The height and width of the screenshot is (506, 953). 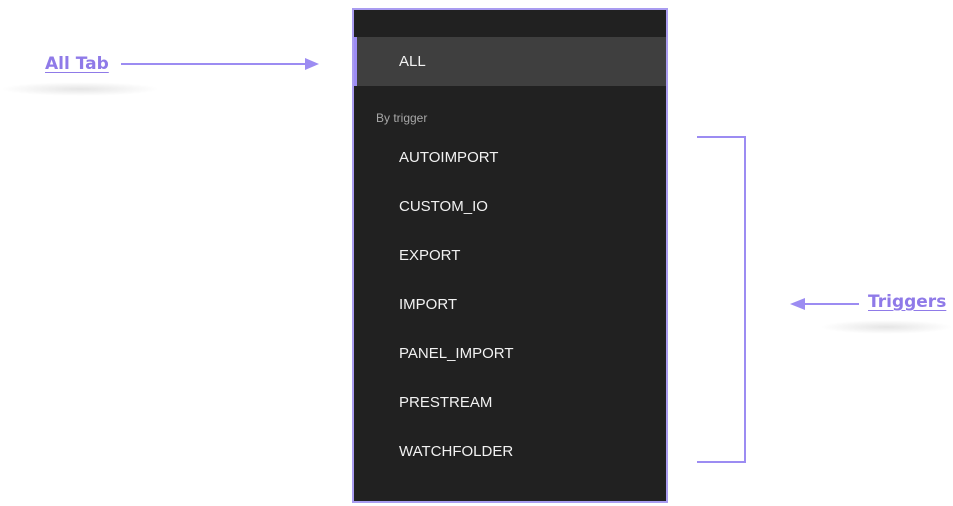 I want to click on trigger-item-watchfolder: WATCHFOLDER, so click(x=510, y=451).